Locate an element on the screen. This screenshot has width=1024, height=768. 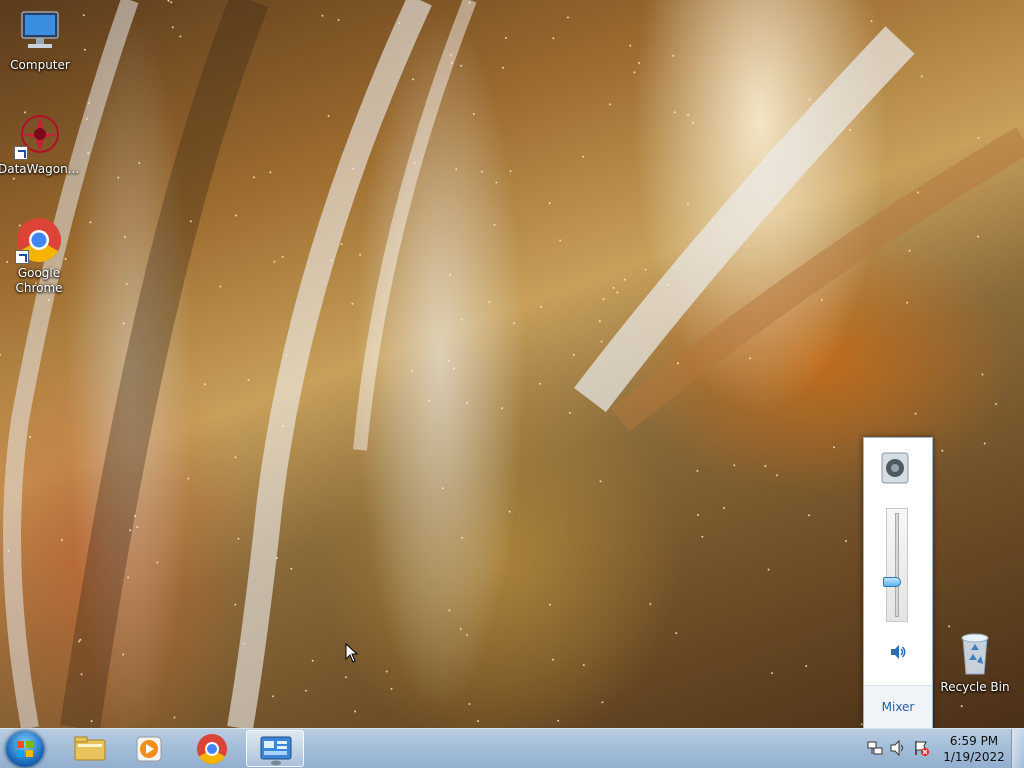
system-clock: 6:59 PM 1/19/2022 is located at coordinates (974, 749).